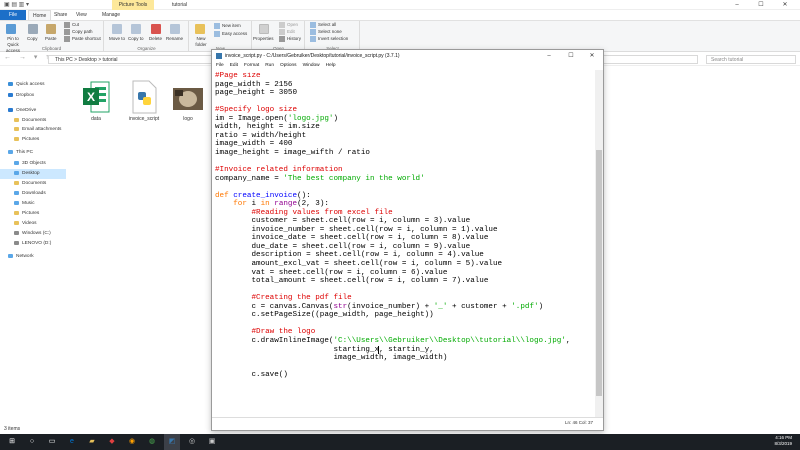 The width and height of the screenshot is (800, 450). I want to click on menu-item: Format, so click(251, 65).